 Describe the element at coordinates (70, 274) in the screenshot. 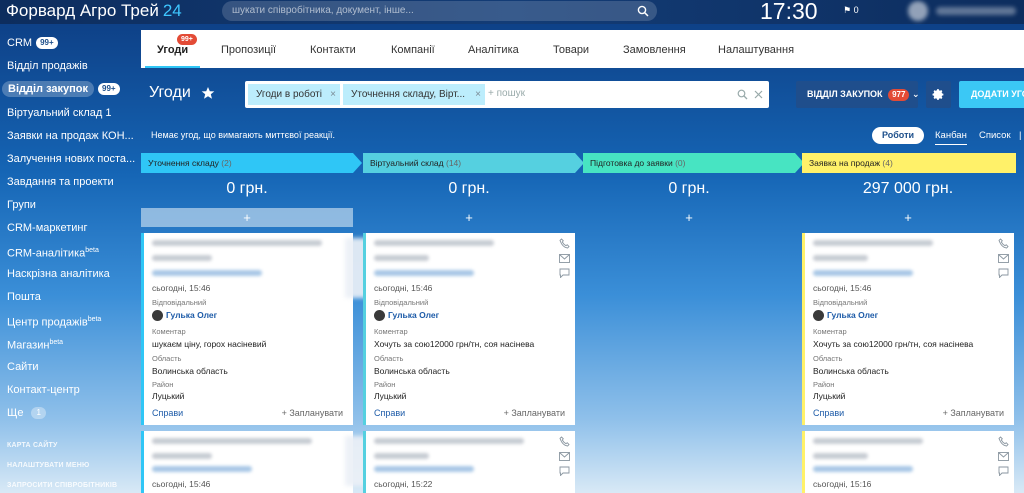

I see `sidebar-item-end-to-end-analytics: Наскрізна аналітика` at that location.